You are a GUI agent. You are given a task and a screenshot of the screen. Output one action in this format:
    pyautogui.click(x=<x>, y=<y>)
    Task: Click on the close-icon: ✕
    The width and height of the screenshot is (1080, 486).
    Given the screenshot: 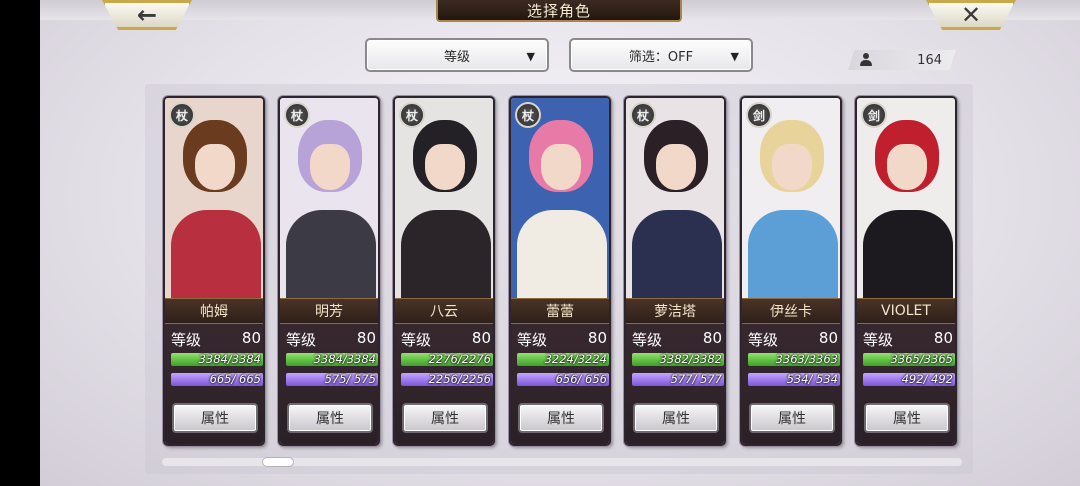 What is the action you would take?
    pyautogui.click(x=971, y=15)
    